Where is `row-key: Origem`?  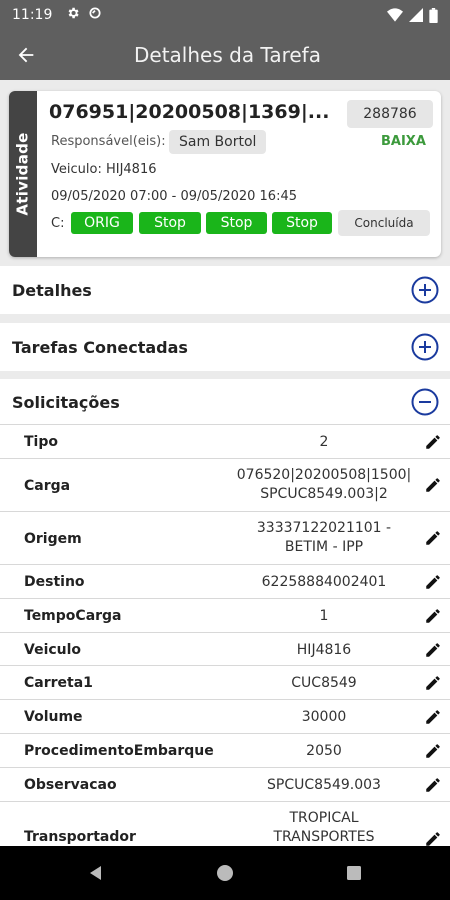
row-key: Origem is located at coordinates (53, 539).